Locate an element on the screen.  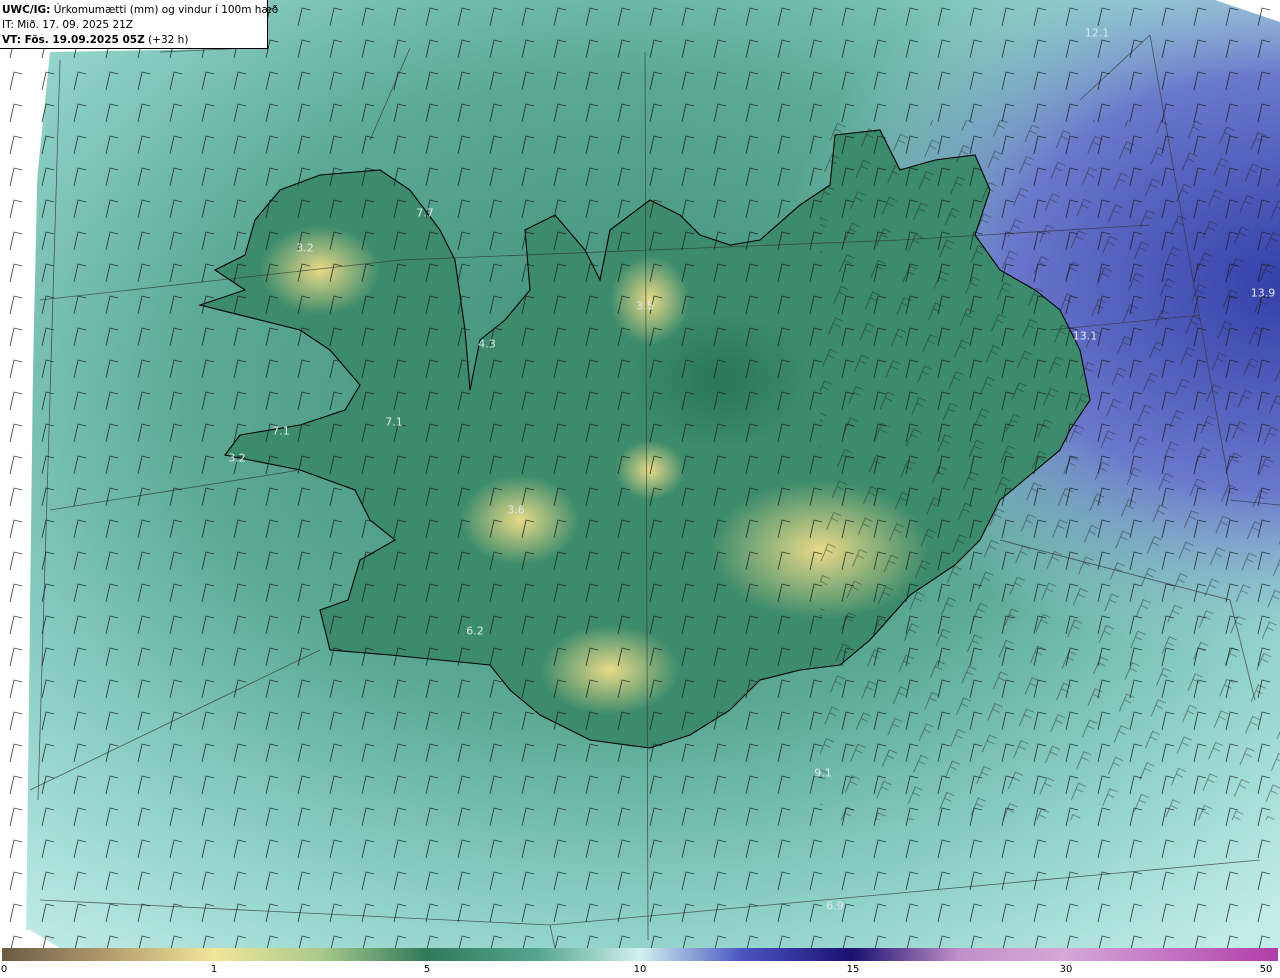
precip-value-label: 9.1 is located at coordinates (823, 773).